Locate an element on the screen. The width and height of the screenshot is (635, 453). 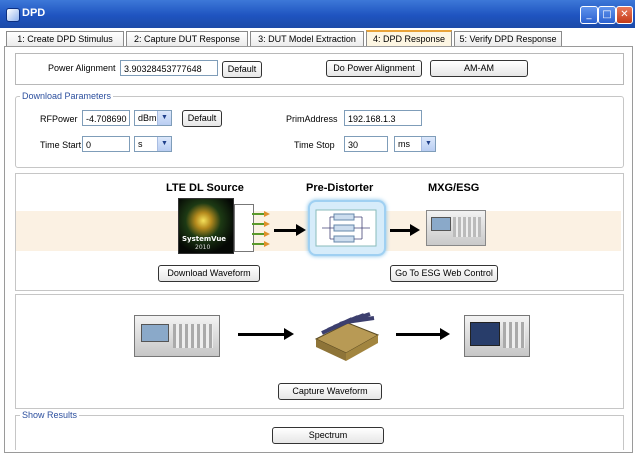
prim-address-field: 192.168.1.3 is located at coordinates (383, 118).